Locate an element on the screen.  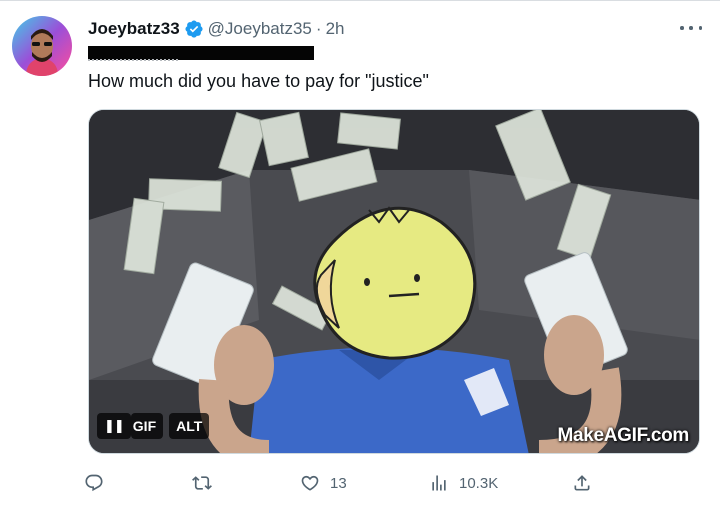
share-button is located at coordinates (587, 483).